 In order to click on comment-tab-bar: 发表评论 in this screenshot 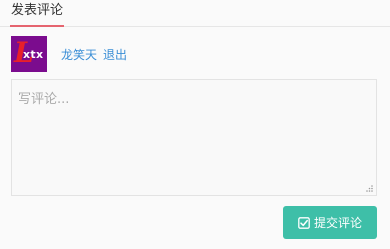, I will do `click(195, 13)`.